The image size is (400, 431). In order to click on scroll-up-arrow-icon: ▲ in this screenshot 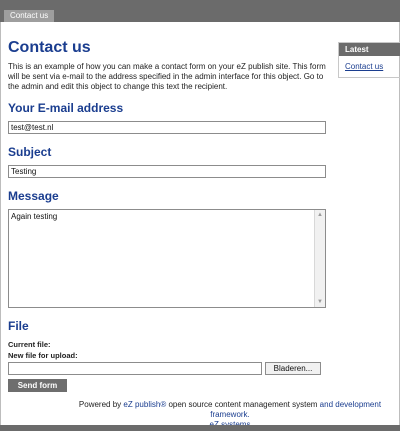, I will do `click(320, 215)`.